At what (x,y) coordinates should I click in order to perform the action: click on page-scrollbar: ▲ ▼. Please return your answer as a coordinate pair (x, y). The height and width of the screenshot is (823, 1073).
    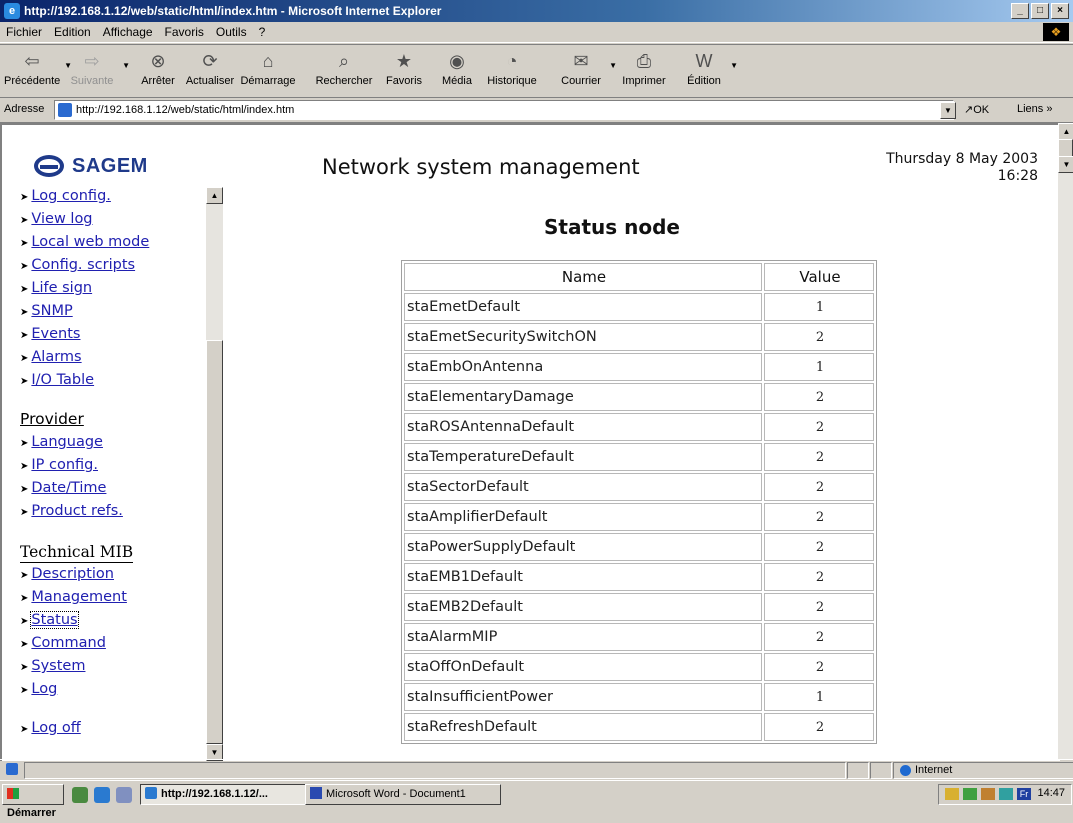
    Looking at the image, I should click on (1065, 441).